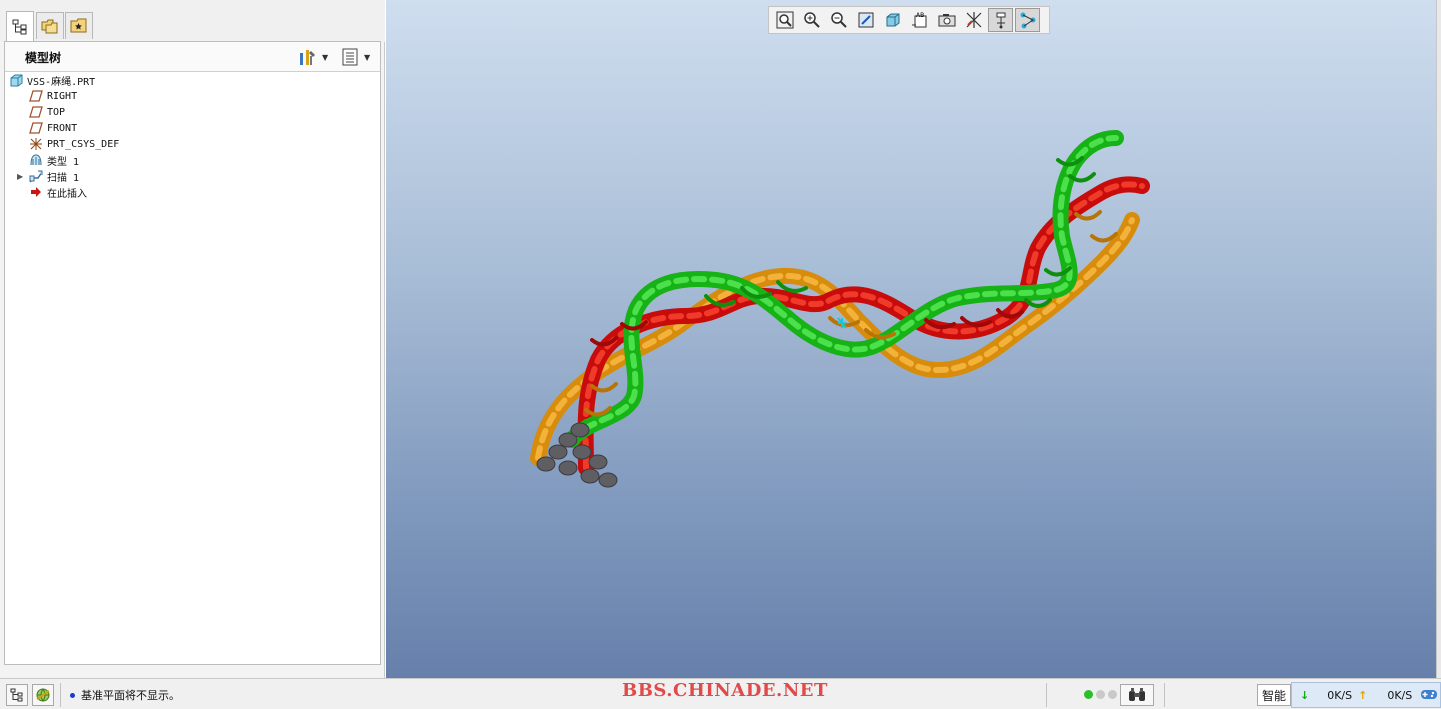  What do you see at coordinates (1438, 339) in the screenshot?
I see `right-edge-strip` at bounding box center [1438, 339].